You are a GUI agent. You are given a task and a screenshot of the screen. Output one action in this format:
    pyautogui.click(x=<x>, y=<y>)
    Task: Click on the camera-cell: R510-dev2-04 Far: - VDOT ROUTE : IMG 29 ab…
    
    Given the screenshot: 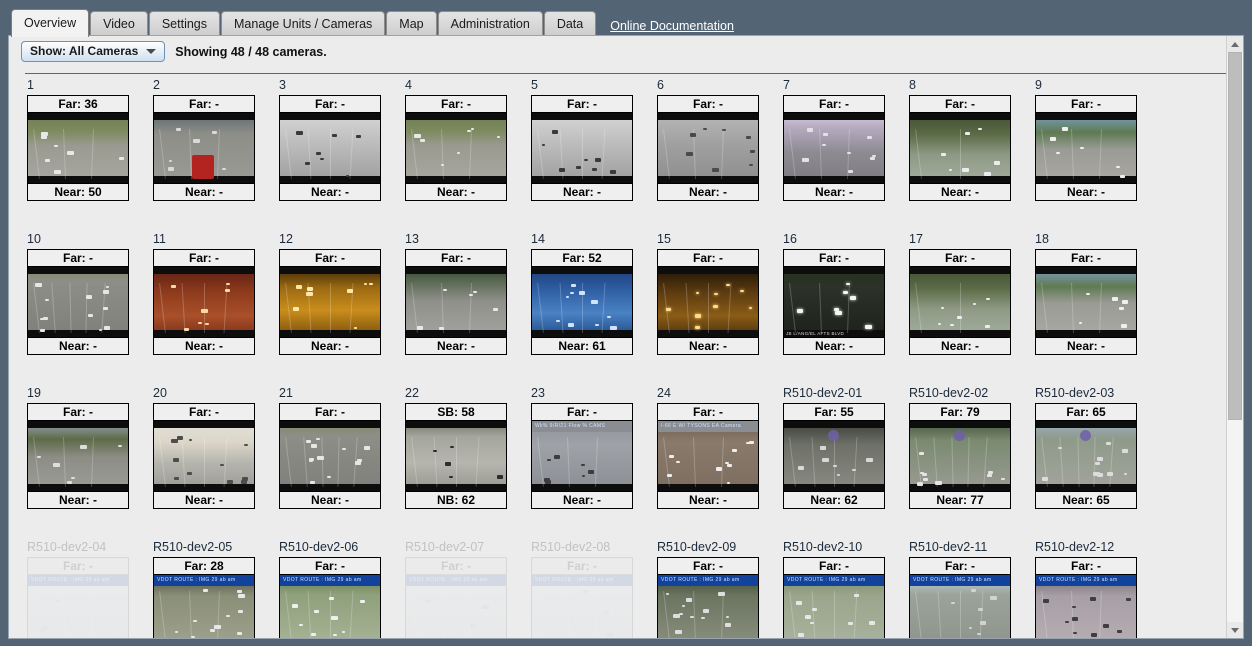 What is the action you would take?
    pyautogui.click(x=82, y=589)
    